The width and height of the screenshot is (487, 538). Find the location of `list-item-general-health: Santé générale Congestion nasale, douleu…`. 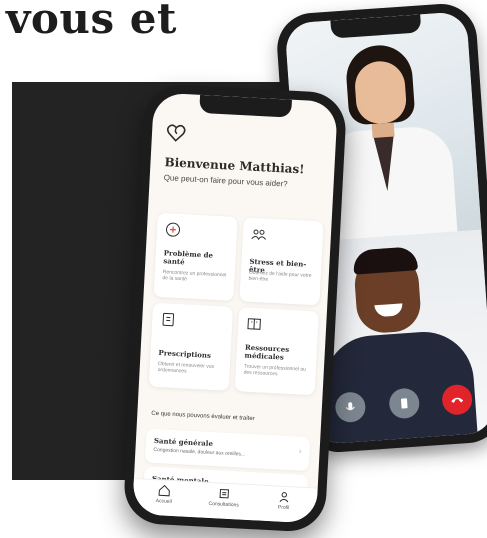

list-item-general-health: Santé générale Congestion nasale, douleu… is located at coordinates (227, 450).